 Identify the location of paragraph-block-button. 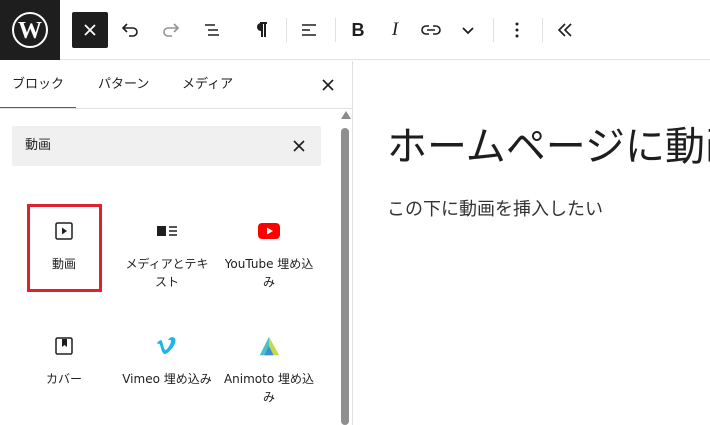
(261, 30).